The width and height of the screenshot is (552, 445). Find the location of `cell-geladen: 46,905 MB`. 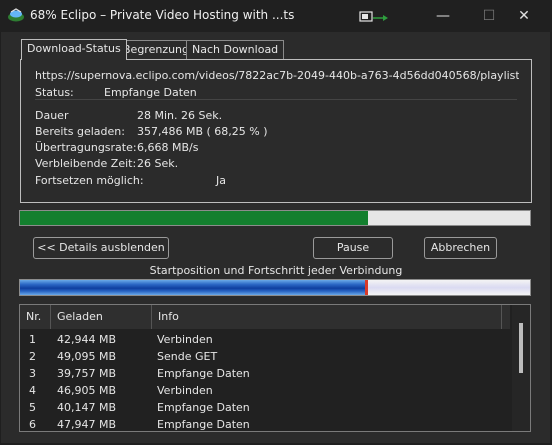

cell-geladen: 46,905 MB is located at coordinates (87, 390).